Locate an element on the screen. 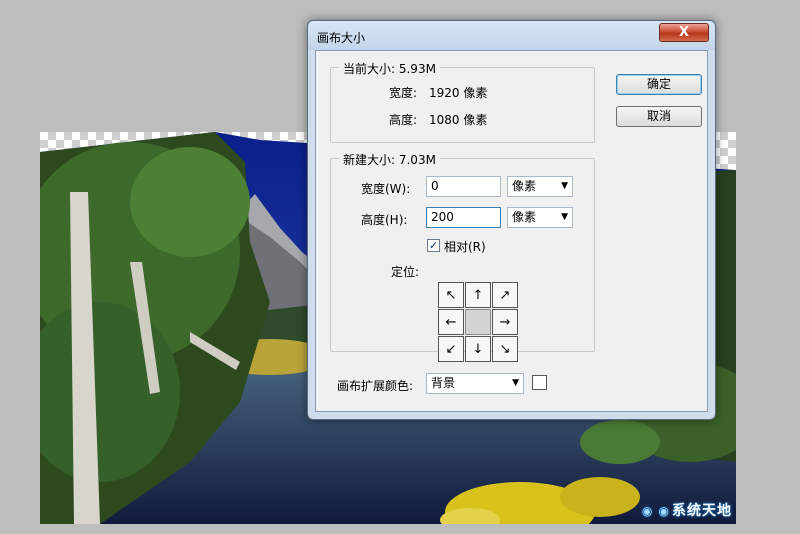 Image resolution: width=800 pixels, height=534 pixels. arrow-up-left-icon: ↖ is located at coordinates (451, 295).